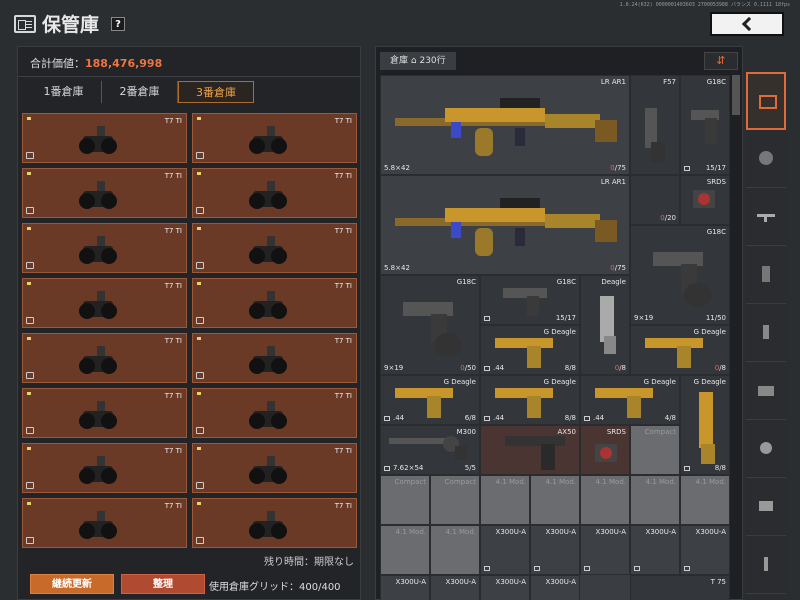 This screenshot has width=800, height=600. I want to click on category-medical, so click(766, 507).